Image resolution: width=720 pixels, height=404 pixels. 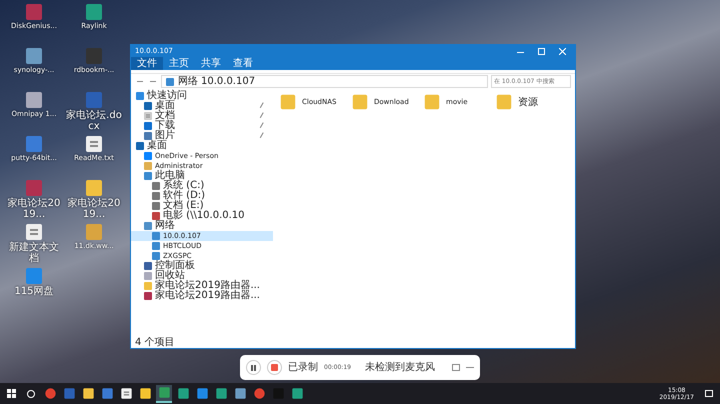 What do you see at coordinates (34, 253) in the screenshot?
I see `desktop-icon-label: 新建文本文档` at bounding box center [34, 253].